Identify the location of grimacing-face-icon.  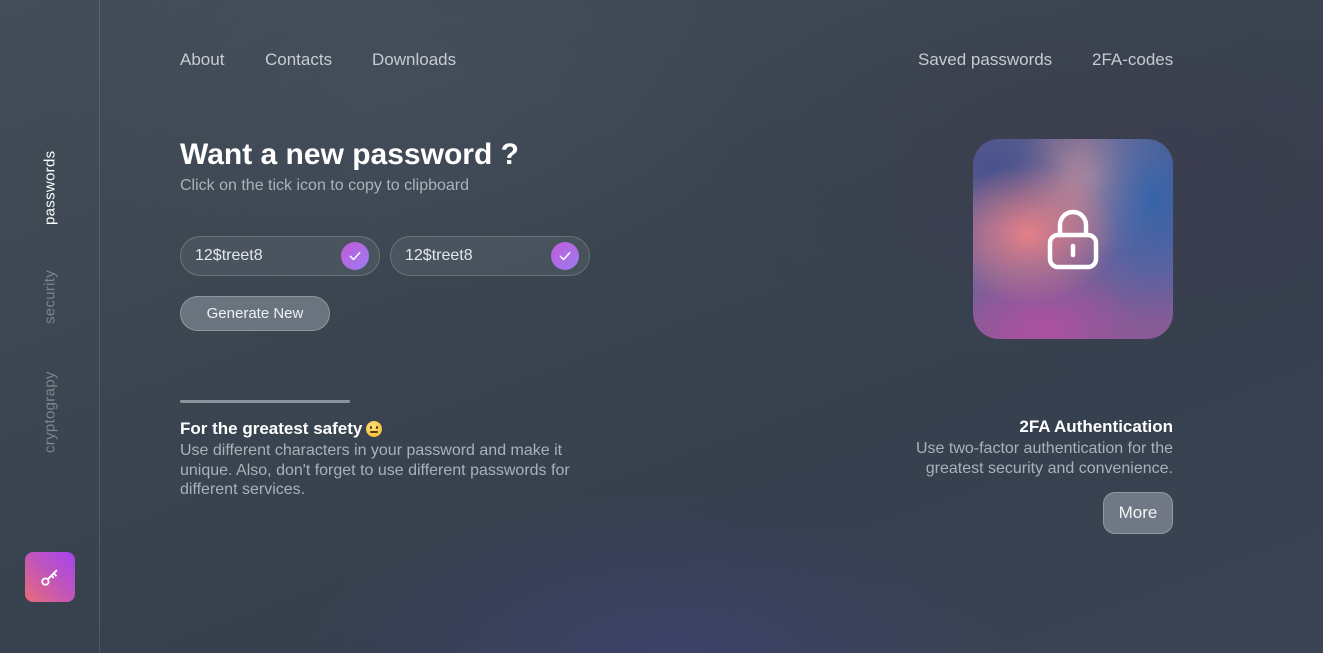
(374, 429).